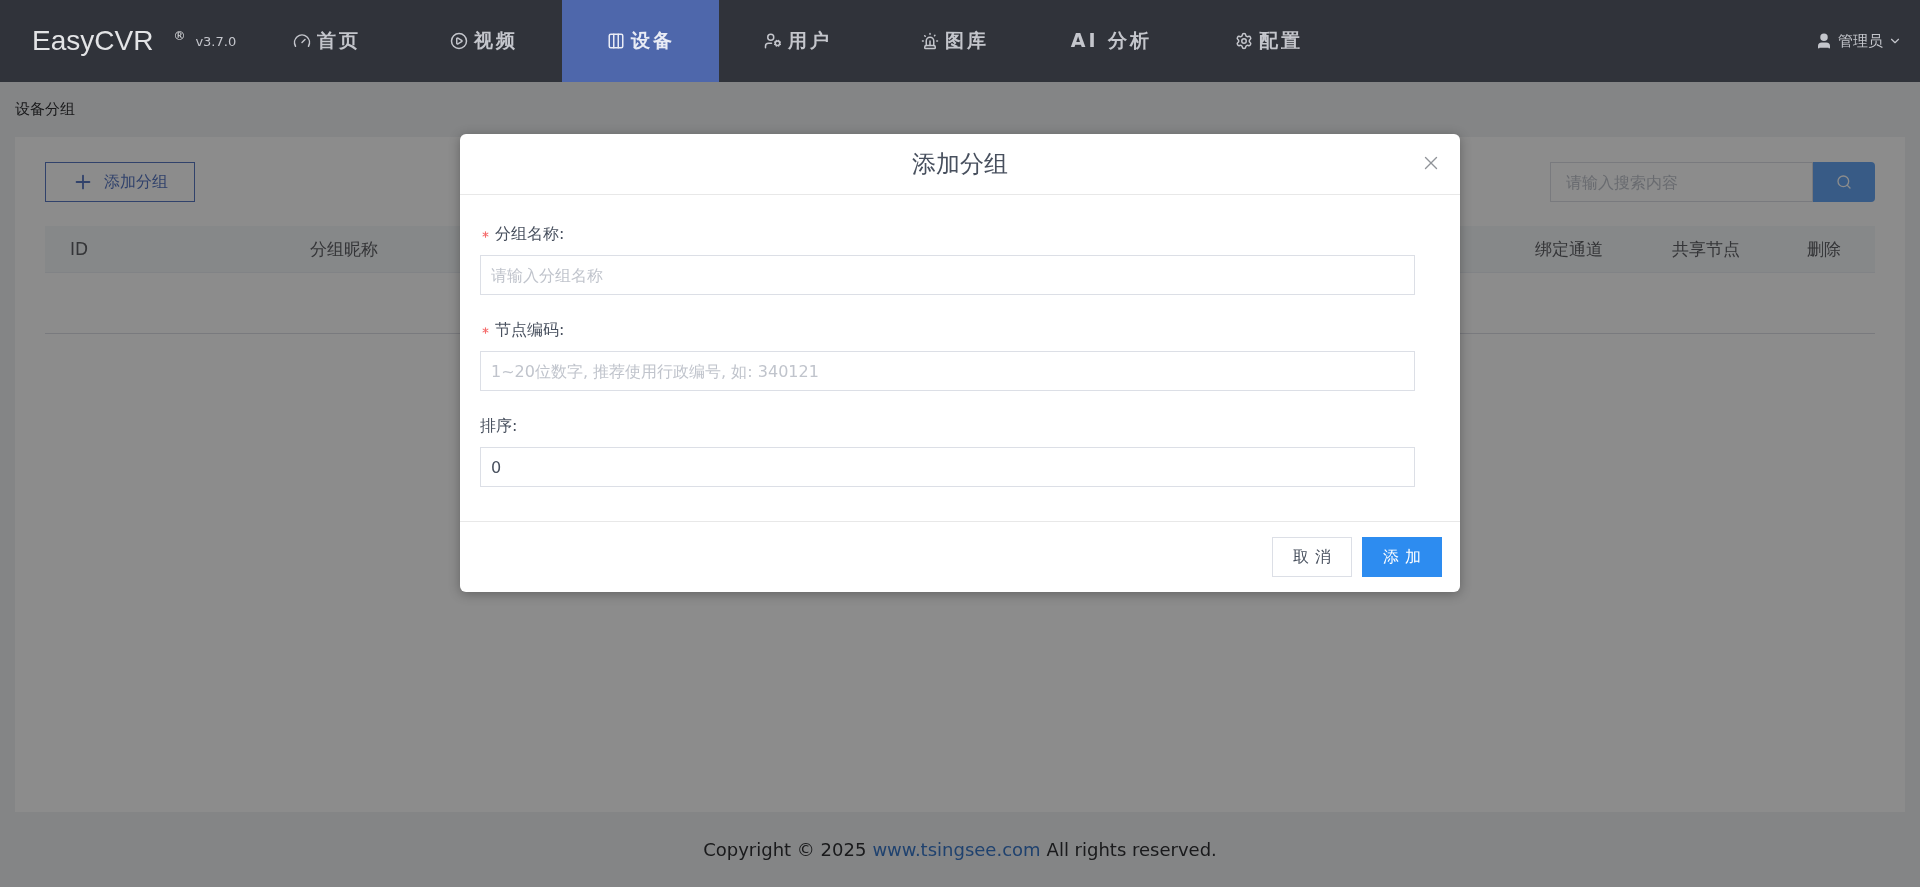 This screenshot has height=887, width=1920. Describe the element at coordinates (179, 36) in the screenshot. I see `registered-mark: ®` at that location.